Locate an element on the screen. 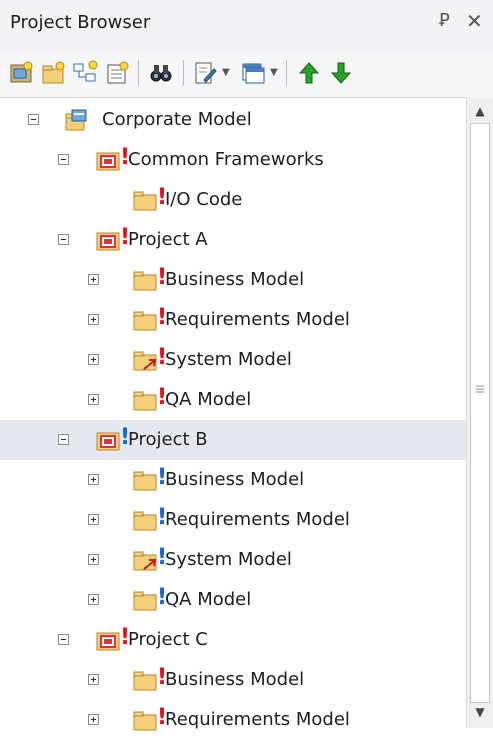  window-icon is located at coordinates (253, 73).